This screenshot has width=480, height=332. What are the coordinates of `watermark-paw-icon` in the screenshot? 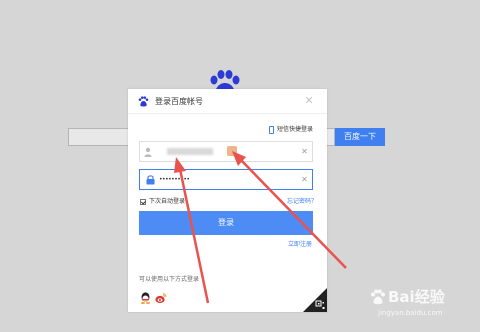 It's located at (378, 297).